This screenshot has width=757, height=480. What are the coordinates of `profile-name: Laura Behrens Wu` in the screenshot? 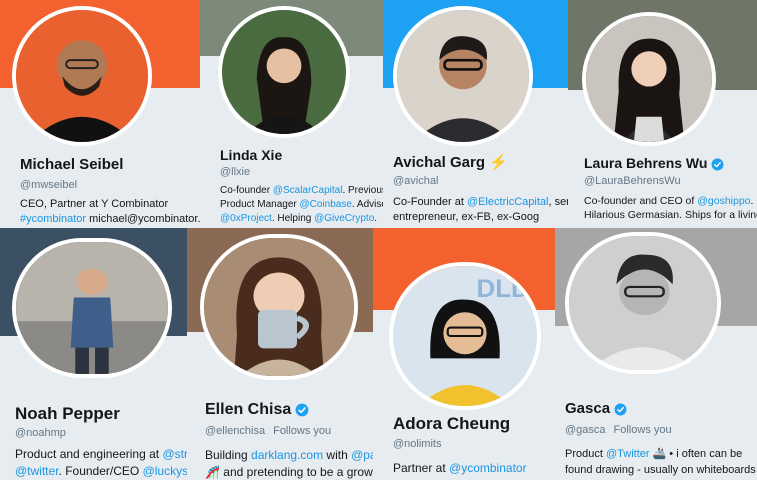 It's located at (654, 163).